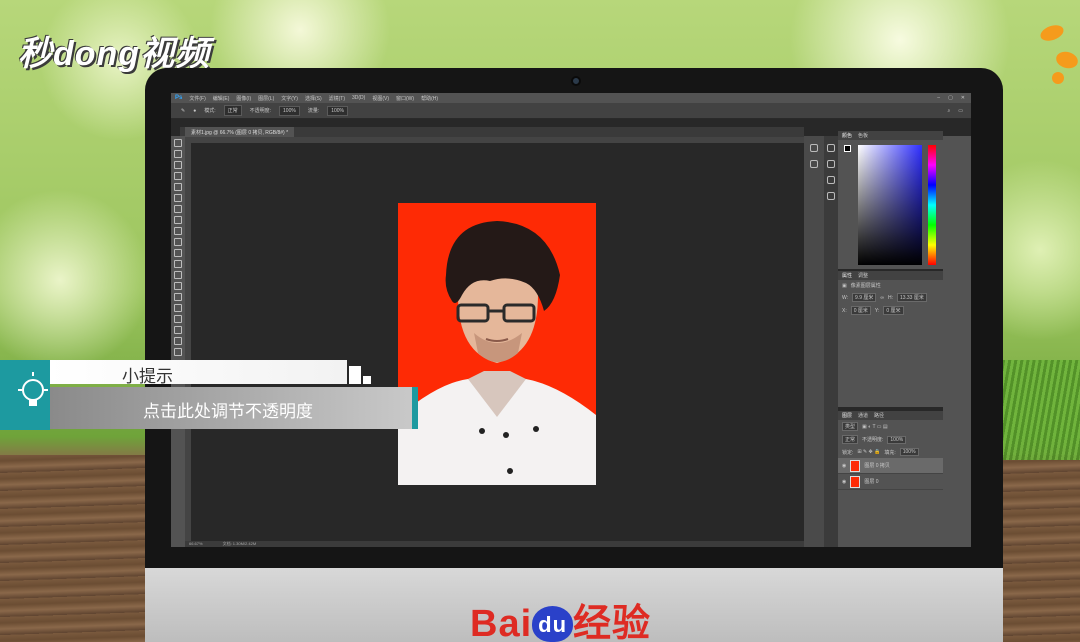  I want to click on menu-filter: 滤镜(T), so click(337, 98).